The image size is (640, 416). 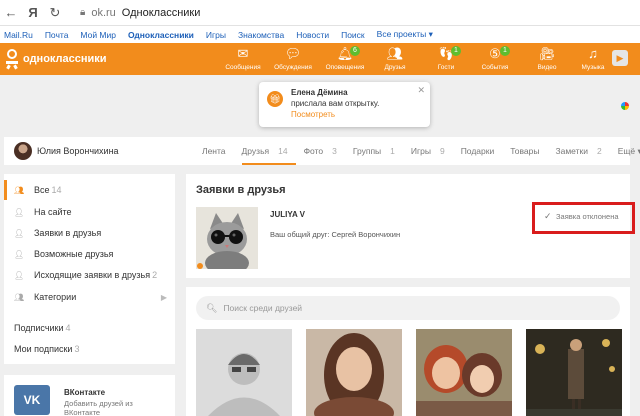 I want to click on tab-groups-label: Группы, so click(x=367, y=151).